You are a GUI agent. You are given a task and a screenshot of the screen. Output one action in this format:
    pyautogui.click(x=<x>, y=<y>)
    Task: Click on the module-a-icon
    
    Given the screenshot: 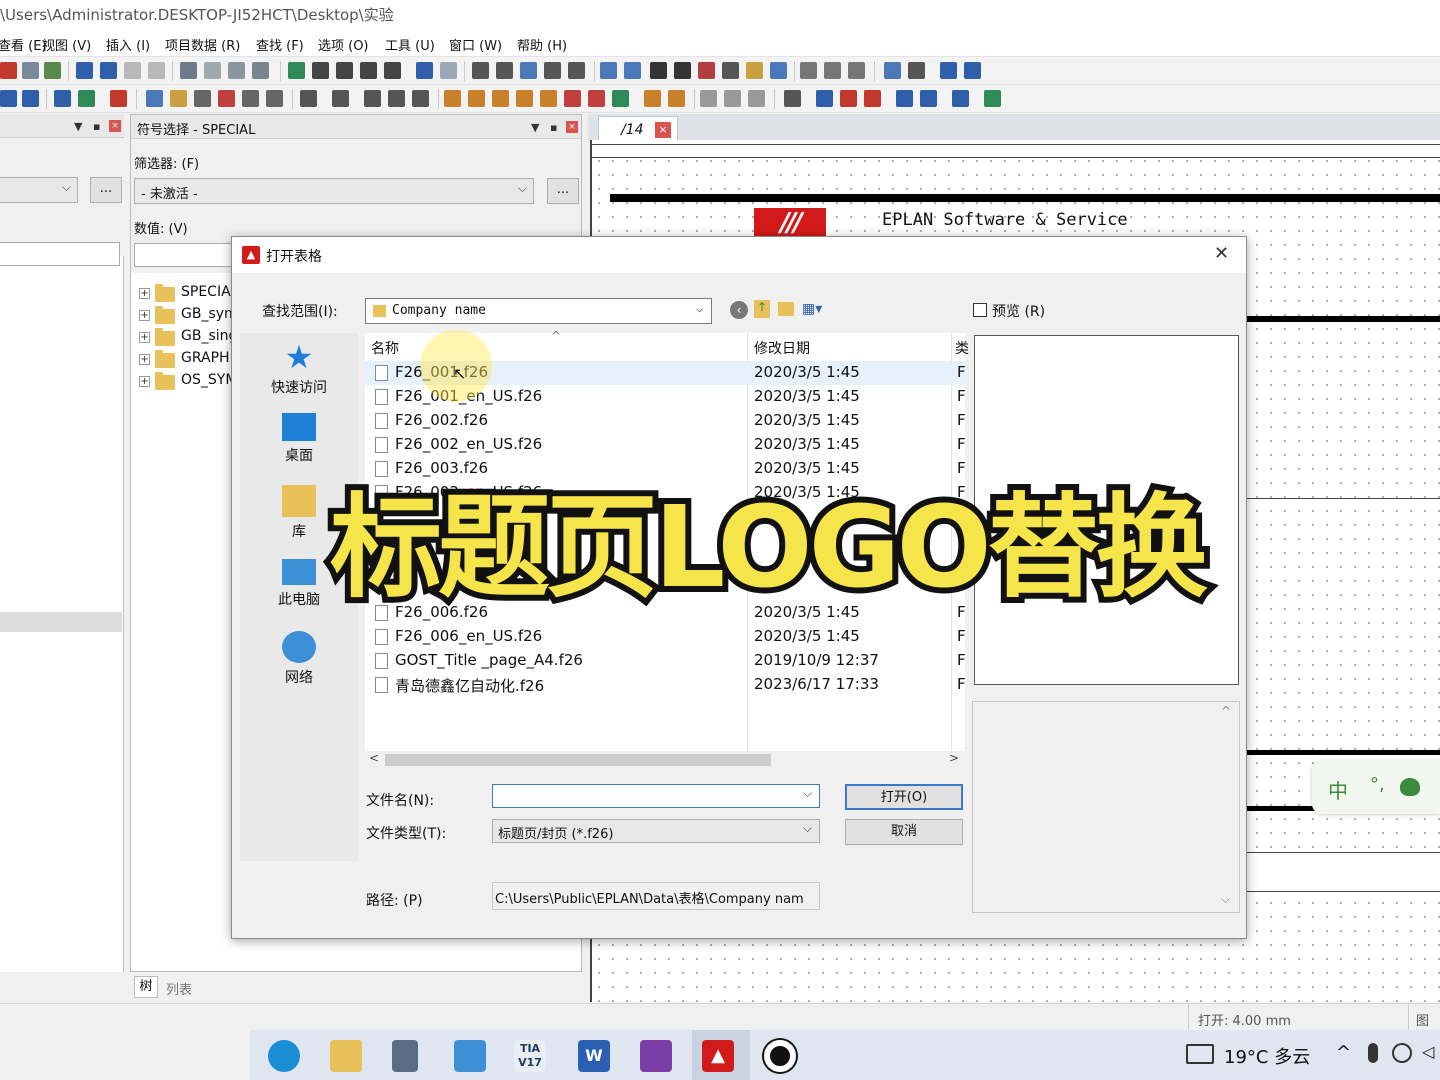 What is the action you would take?
    pyautogui.click(x=308, y=98)
    